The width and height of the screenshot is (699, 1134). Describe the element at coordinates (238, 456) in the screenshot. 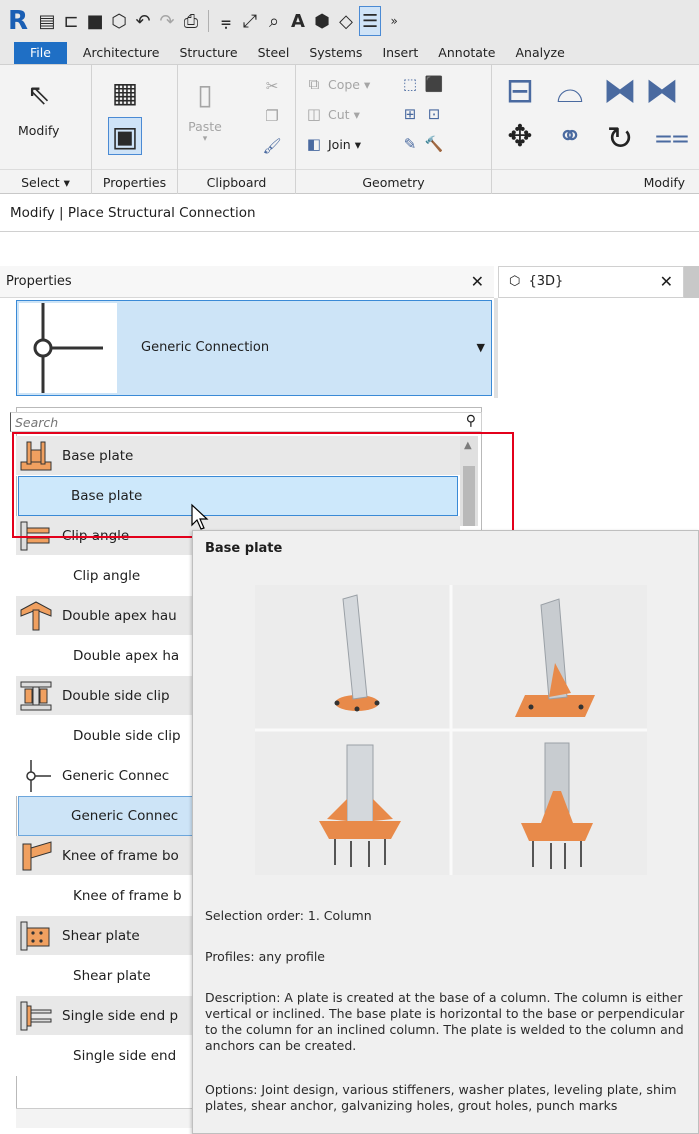

I see `list-group-header: Base plate` at that location.